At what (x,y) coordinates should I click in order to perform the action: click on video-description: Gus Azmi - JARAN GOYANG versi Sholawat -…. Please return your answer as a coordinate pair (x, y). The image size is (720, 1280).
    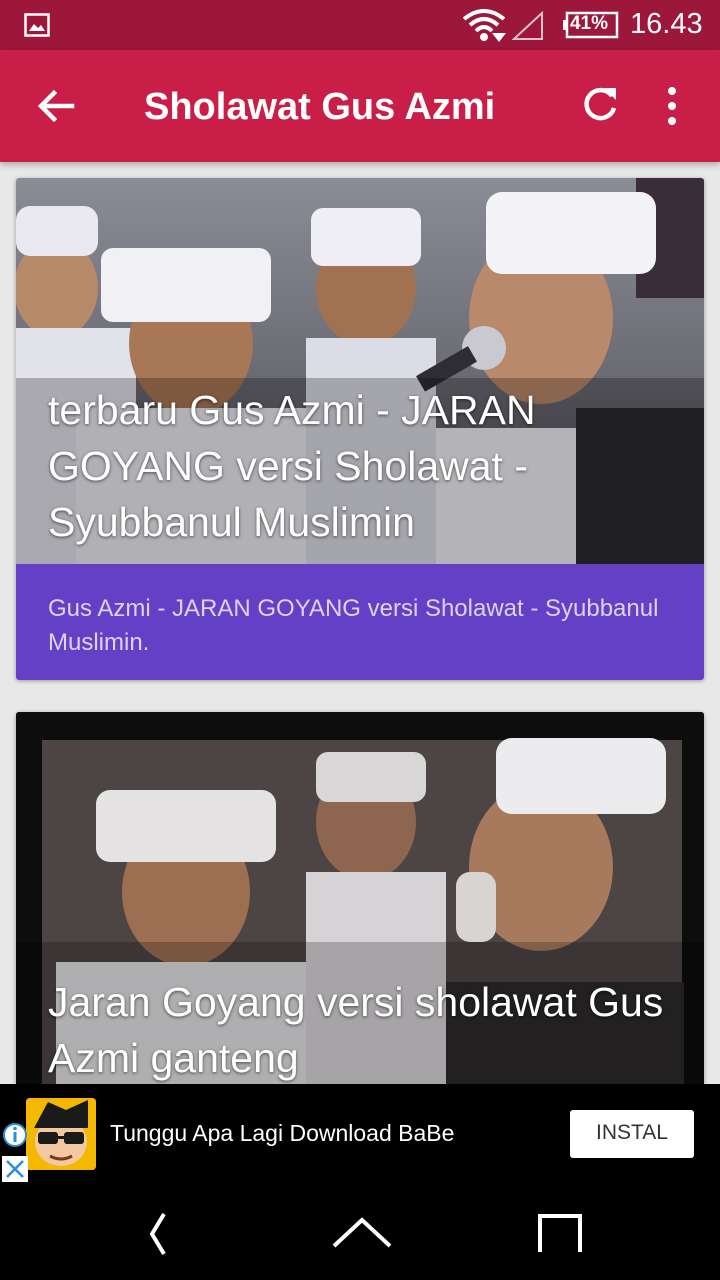
    Looking at the image, I should click on (360, 622).